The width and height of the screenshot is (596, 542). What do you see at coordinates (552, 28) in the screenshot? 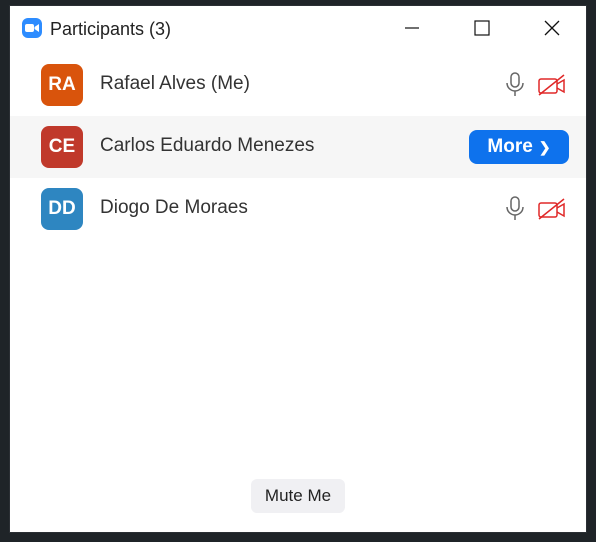
I see `close-button` at bounding box center [552, 28].